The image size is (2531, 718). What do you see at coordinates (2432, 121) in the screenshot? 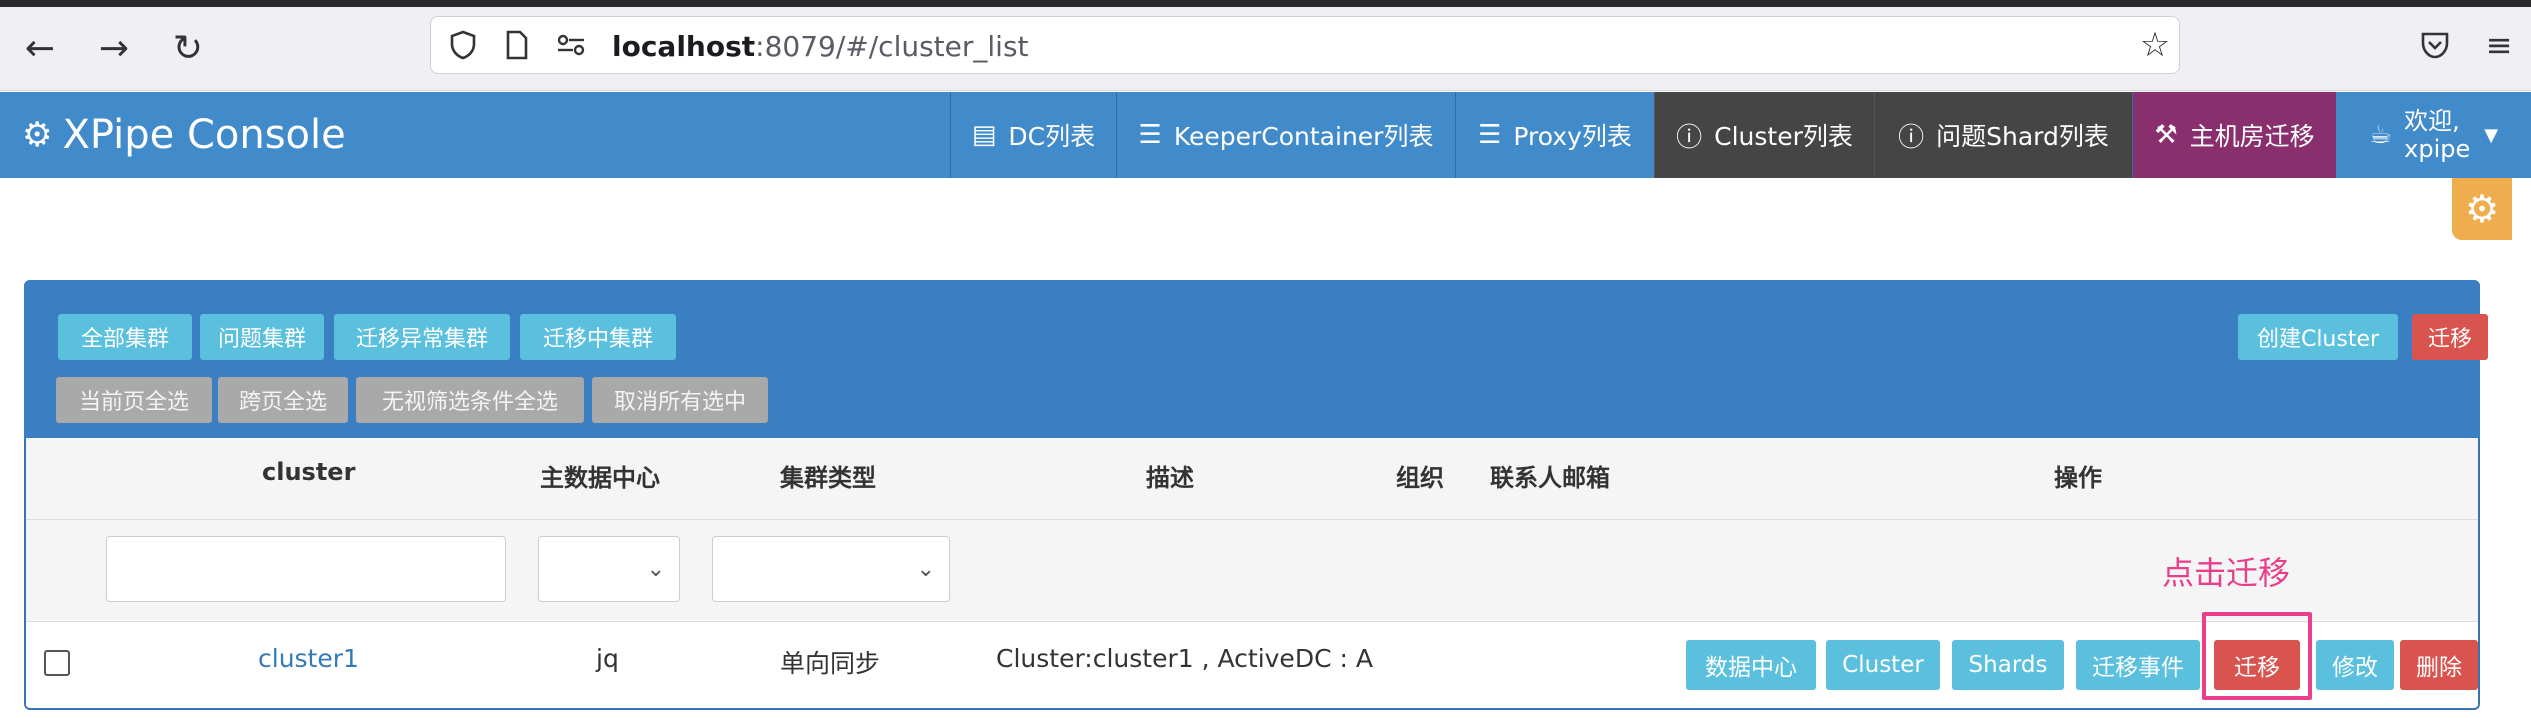
I see `welcome-line1: 欢迎,` at bounding box center [2432, 121].